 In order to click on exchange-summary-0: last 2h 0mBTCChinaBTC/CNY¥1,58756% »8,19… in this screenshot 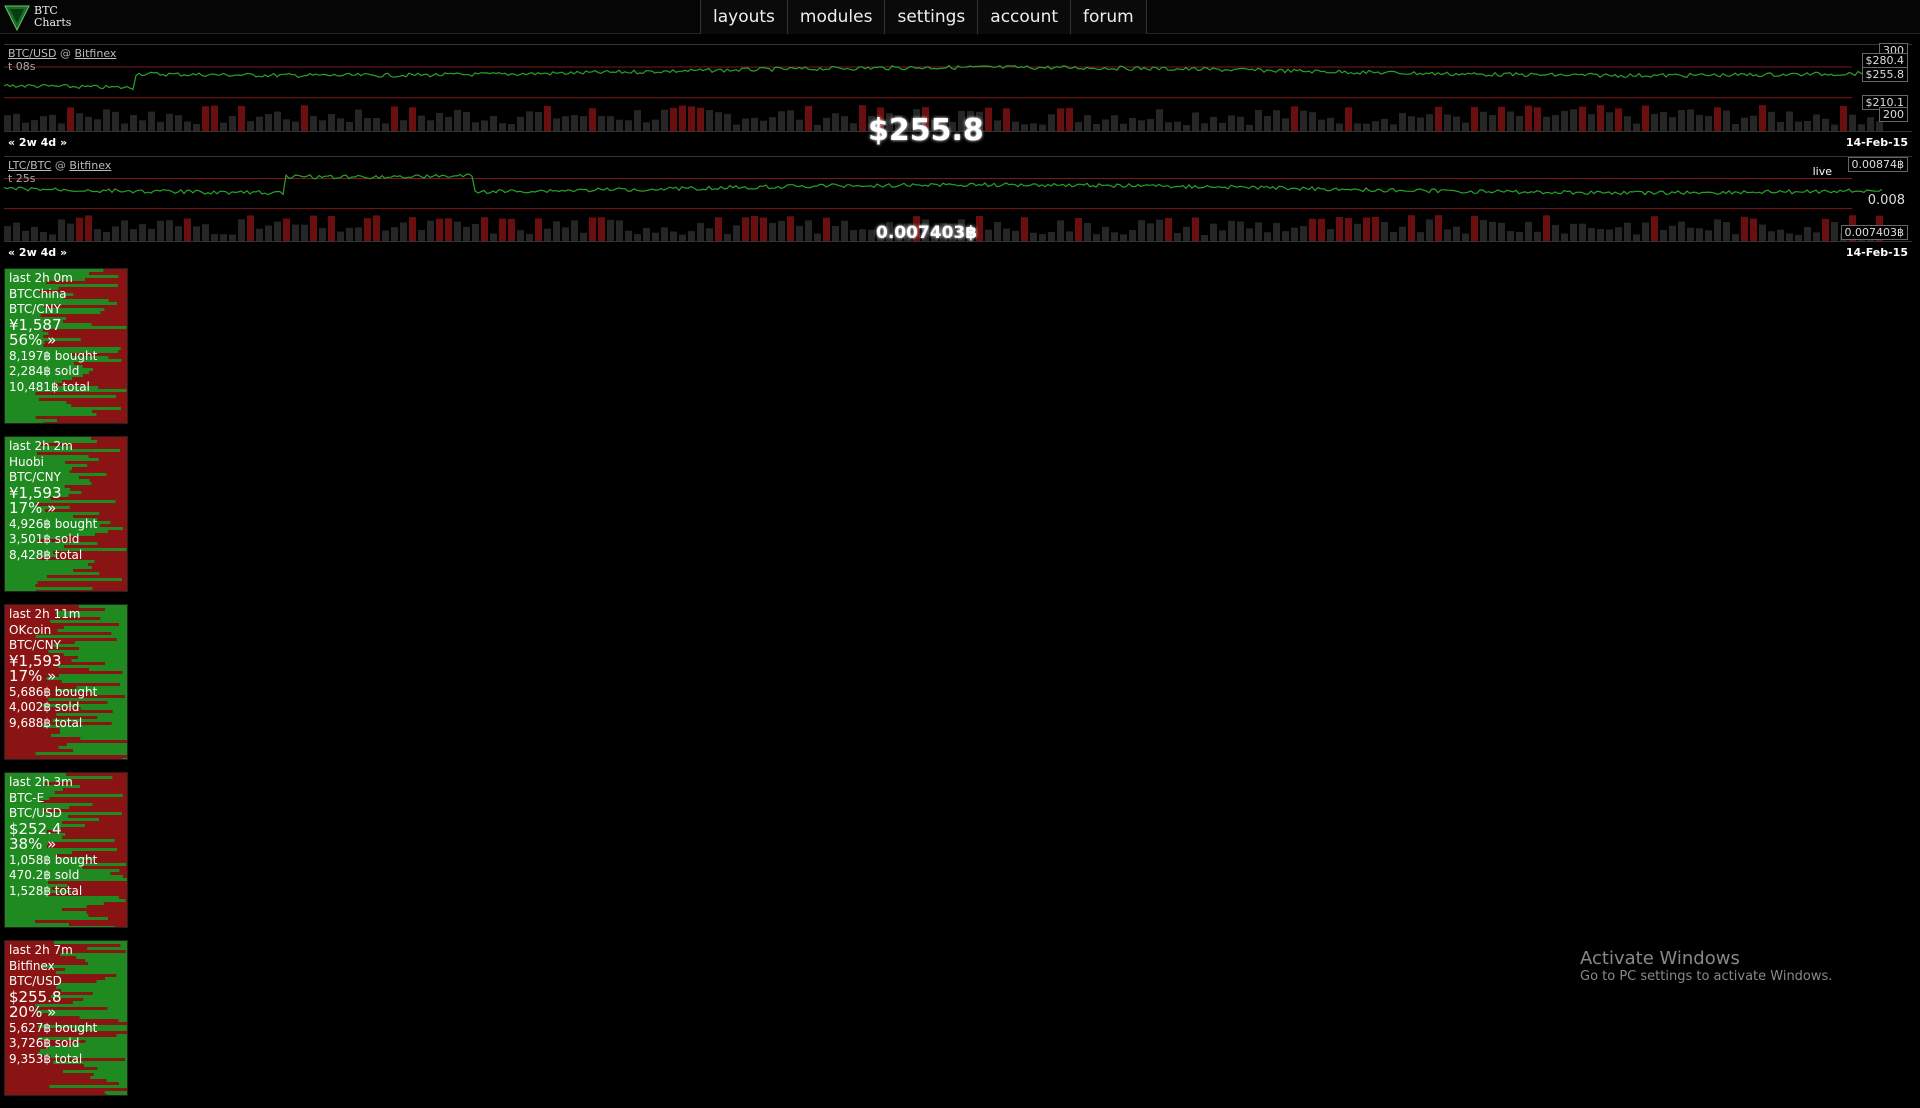, I will do `click(66, 346)`.